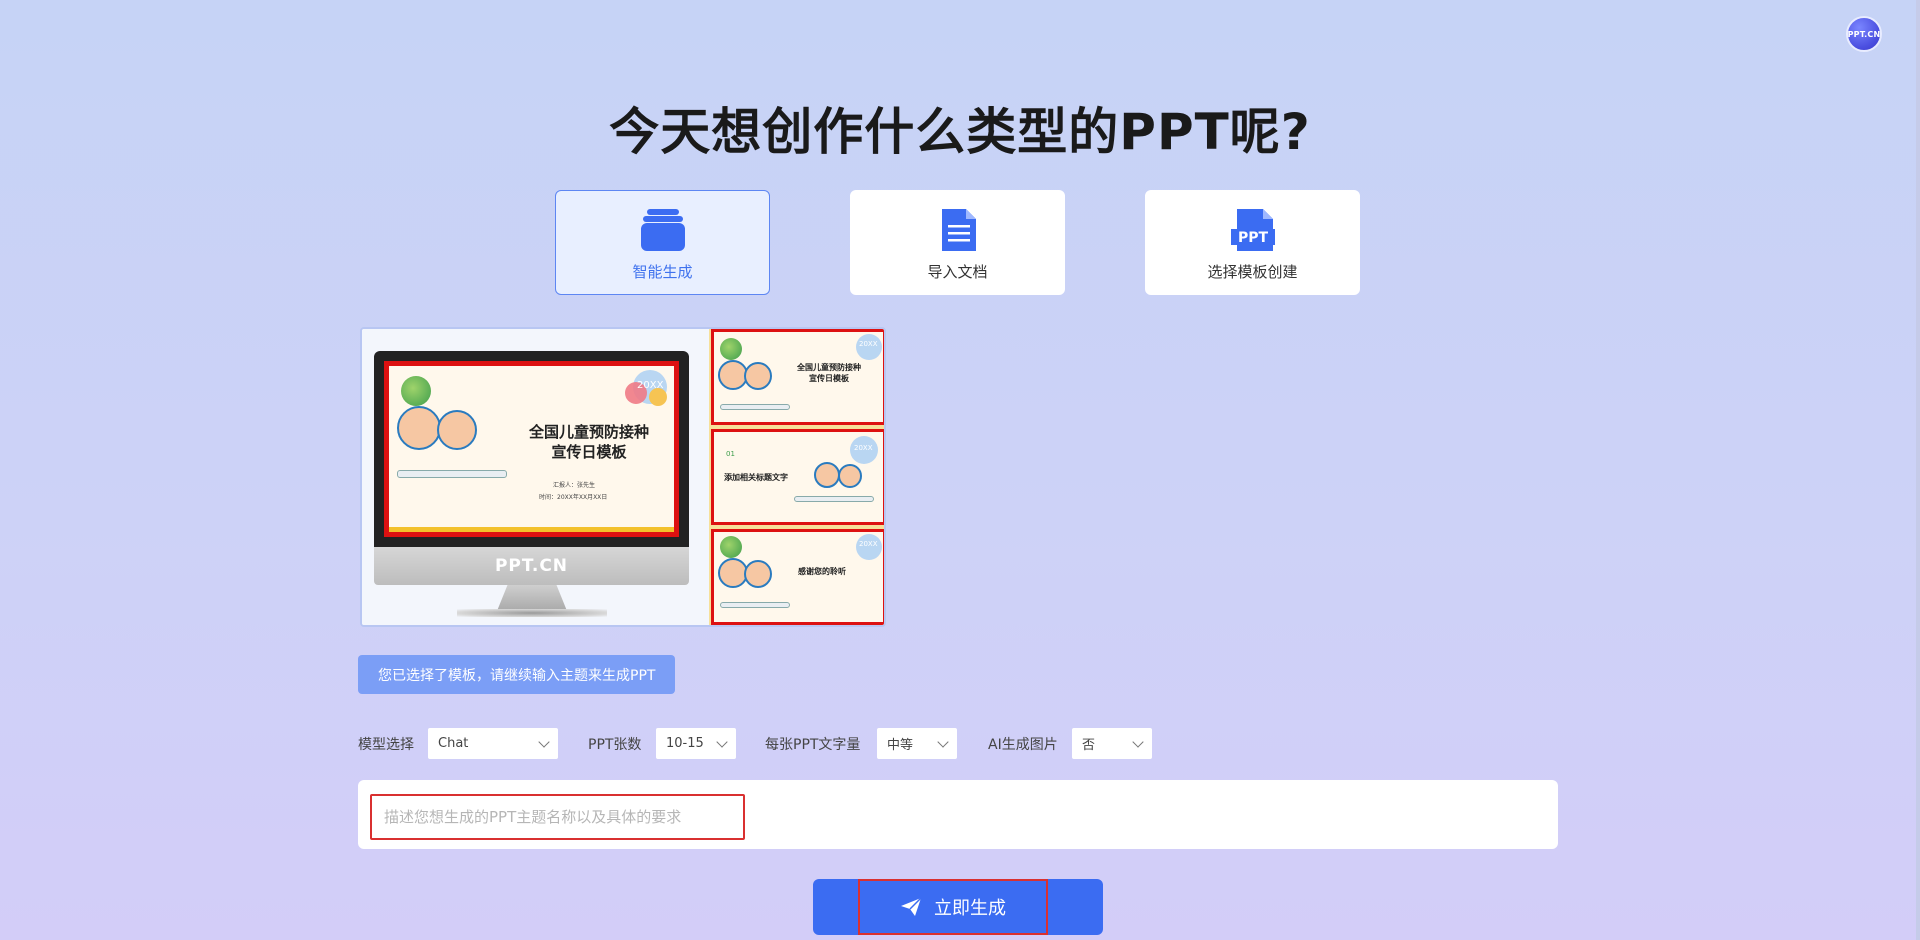  I want to click on thumbnail-section: 01 添加相关标题文字 20XX, so click(797, 477).